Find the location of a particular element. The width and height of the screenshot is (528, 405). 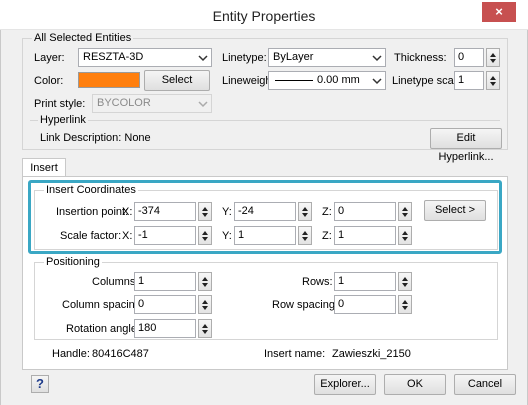

insertion-z-label: Z: is located at coordinates (327, 212).